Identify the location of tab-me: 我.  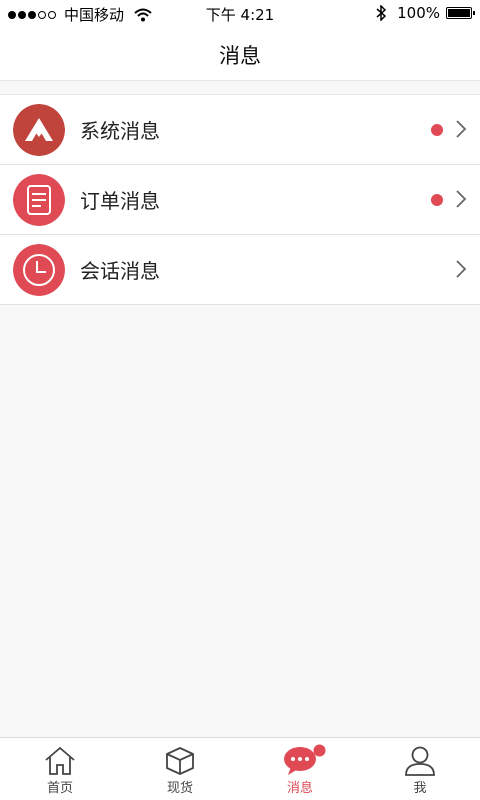
(420, 769).